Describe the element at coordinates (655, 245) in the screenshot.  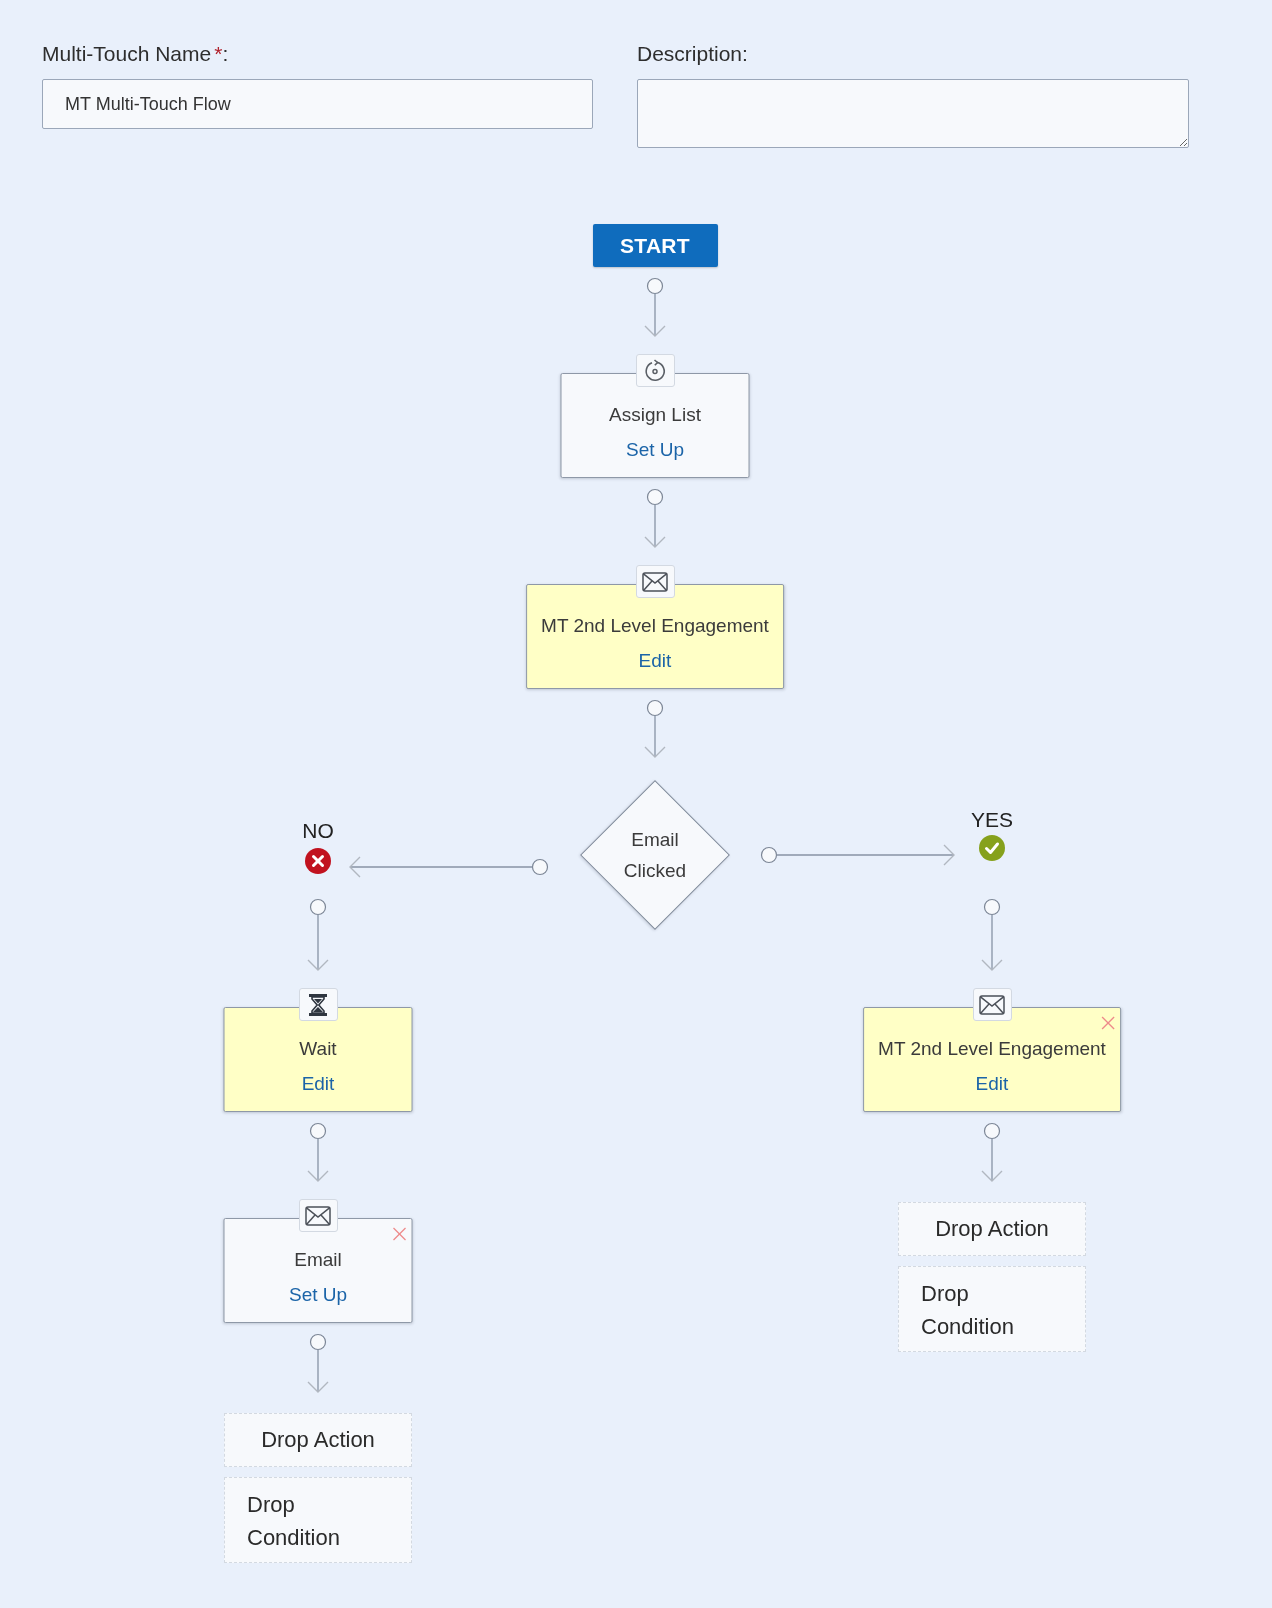
I see `start-node: START` at that location.